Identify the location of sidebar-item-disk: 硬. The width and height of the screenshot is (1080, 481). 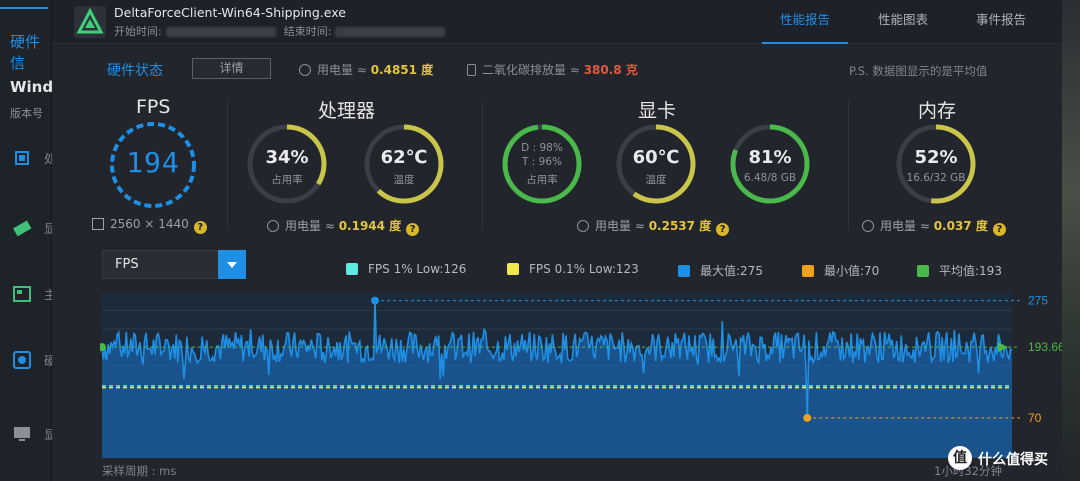
(32, 360).